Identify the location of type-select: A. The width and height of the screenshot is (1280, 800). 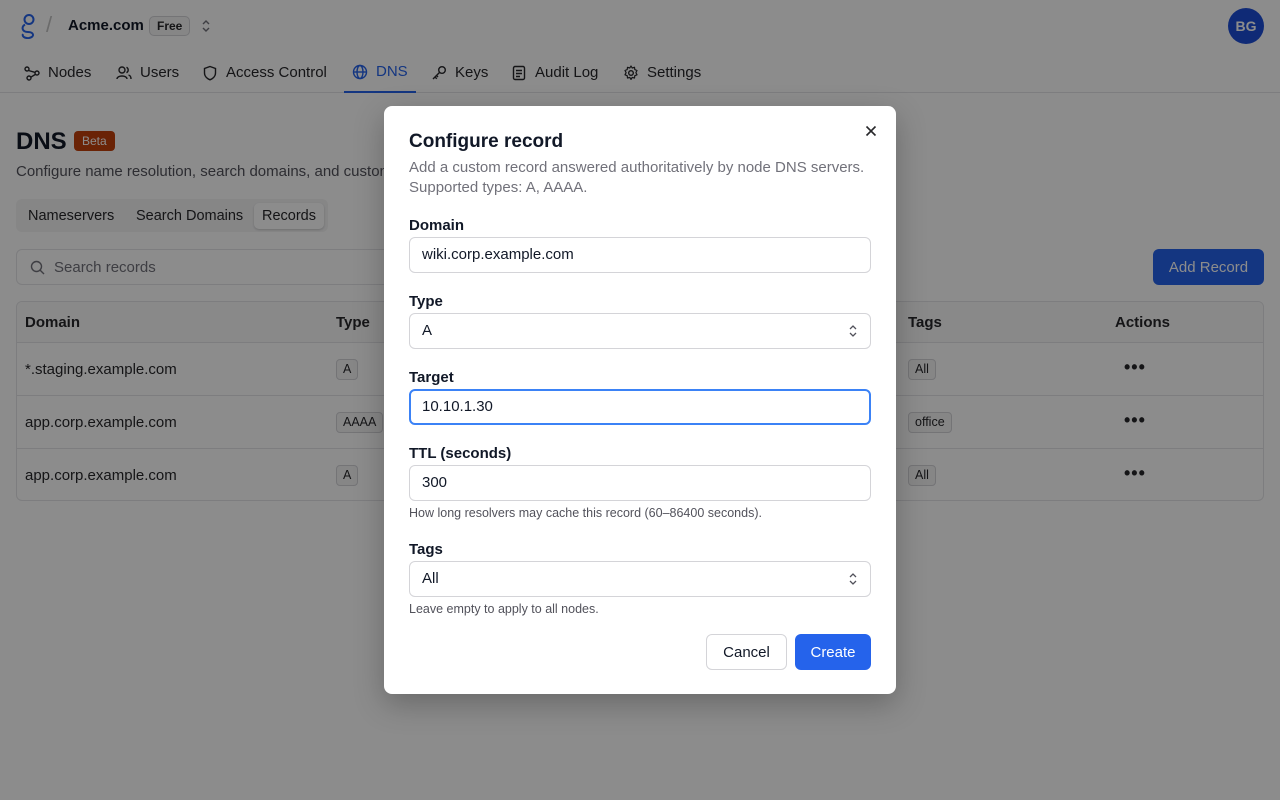
(640, 331).